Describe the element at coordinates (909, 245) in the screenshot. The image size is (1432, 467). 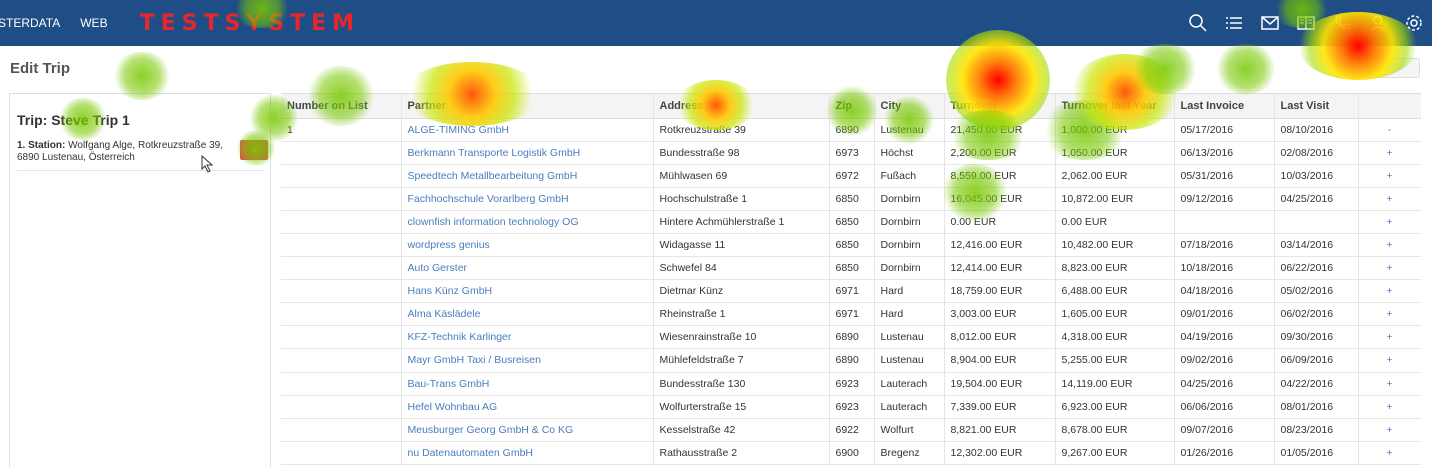
I see `city-cell: Dornbirn` at that location.